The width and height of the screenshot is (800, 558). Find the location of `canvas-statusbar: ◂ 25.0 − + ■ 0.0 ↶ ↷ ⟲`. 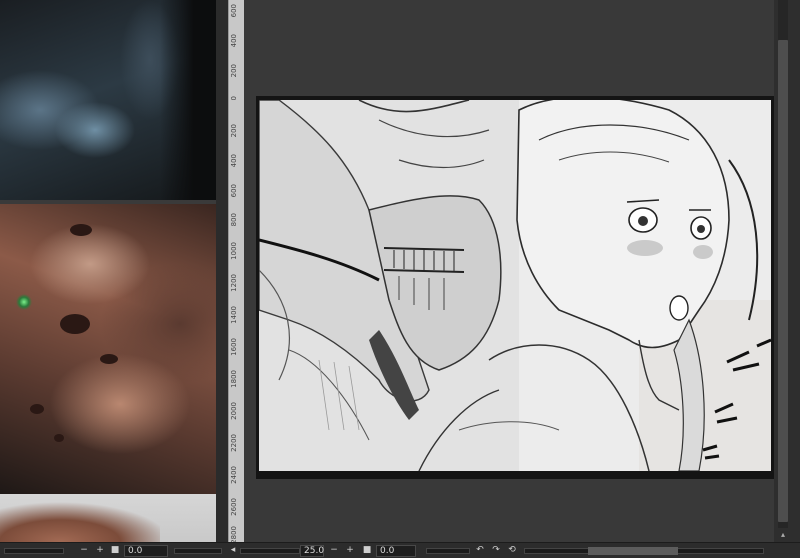

canvas-statusbar: ◂ 25.0 − + ■ 0.0 ↶ ↷ ⟲ is located at coordinates (514, 550).